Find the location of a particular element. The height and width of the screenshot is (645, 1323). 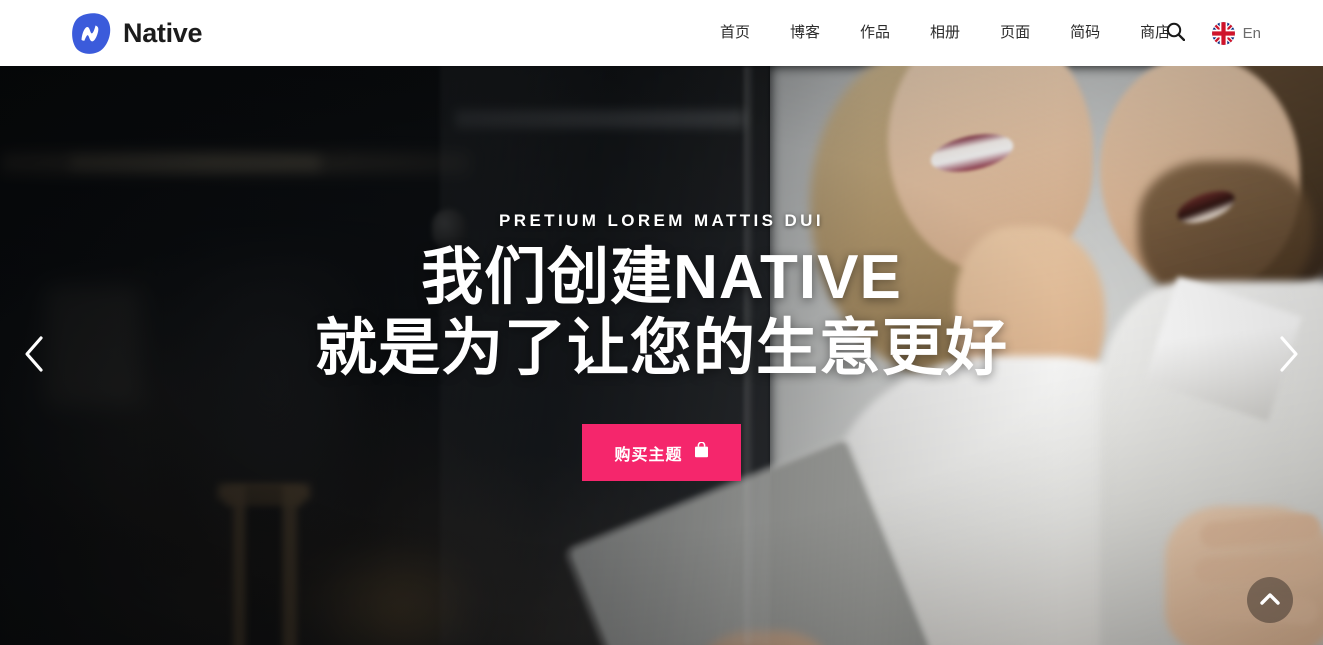

slider-next-button is located at coordinates (1289, 356).